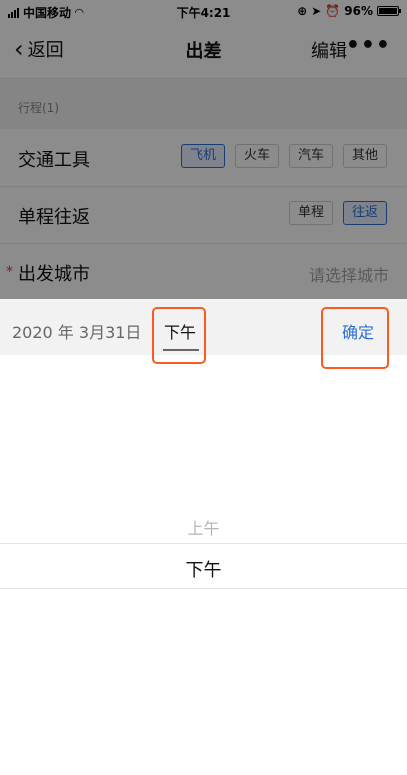  Describe the element at coordinates (76, 331) in the screenshot. I see `picker-date: 2020 年 3月31日` at that location.